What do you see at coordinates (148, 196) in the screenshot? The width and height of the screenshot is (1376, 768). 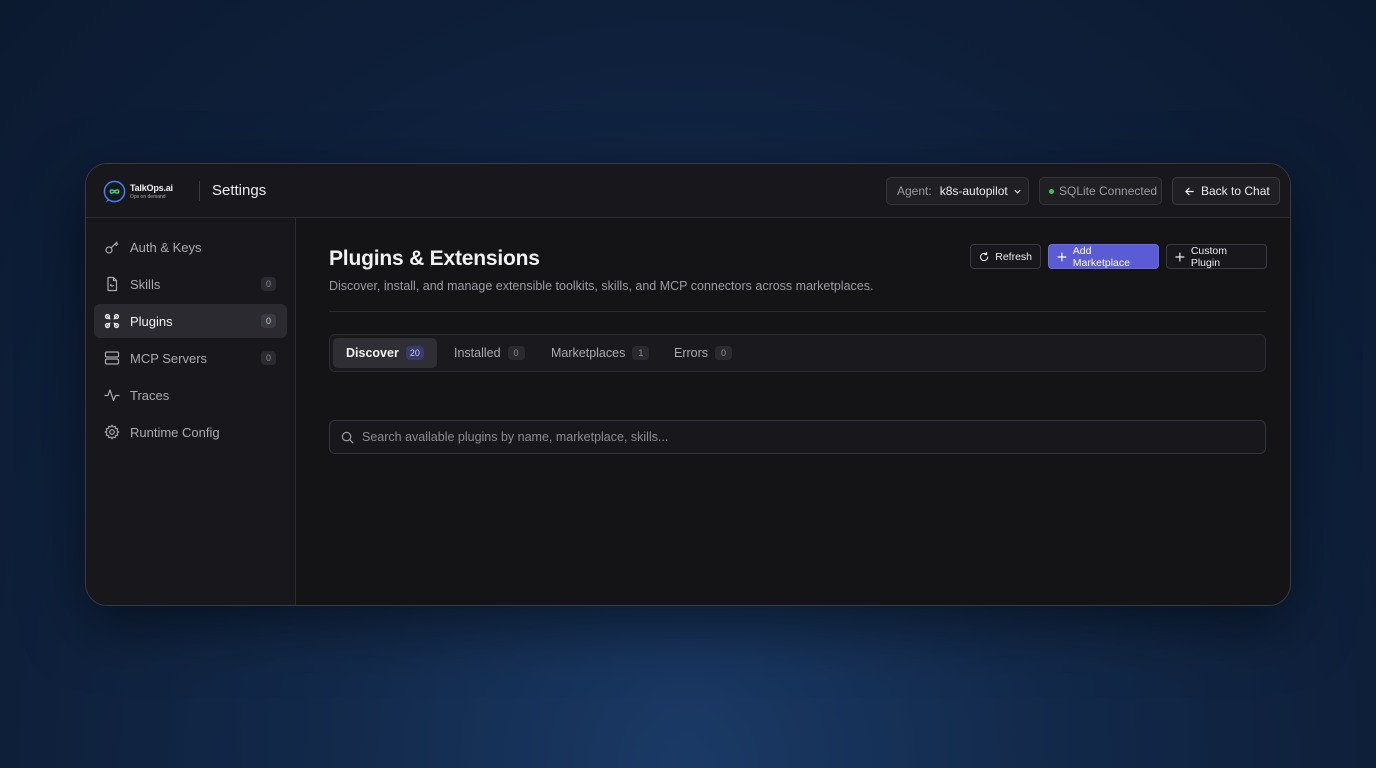 I see `brand-tagline: Ops on demand` at bounding box center [148, 196].